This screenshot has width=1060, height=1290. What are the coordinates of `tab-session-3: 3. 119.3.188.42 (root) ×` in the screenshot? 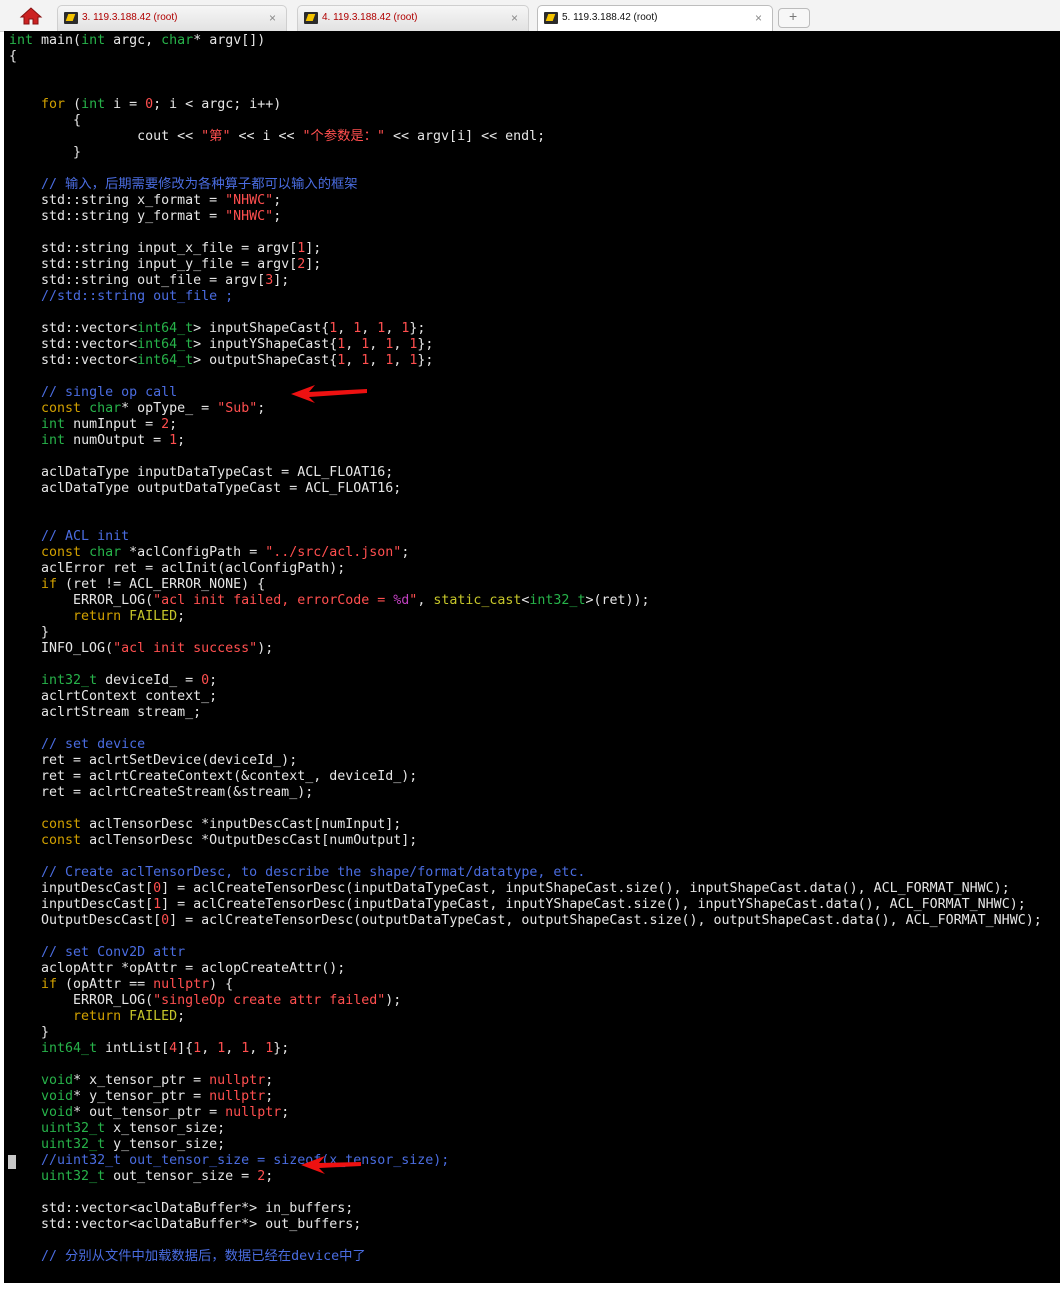 It's located at (172, 18).